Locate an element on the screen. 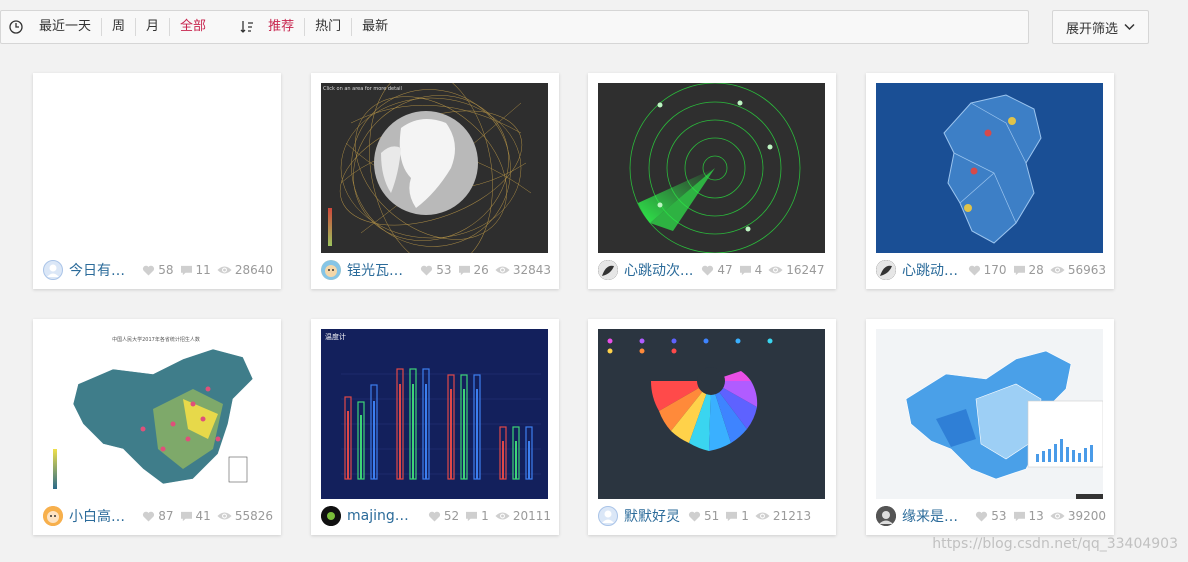 The image size is (1188, 562). chart-card: 默默好灵 51 1 21213 is located at coordinates (712, 427).